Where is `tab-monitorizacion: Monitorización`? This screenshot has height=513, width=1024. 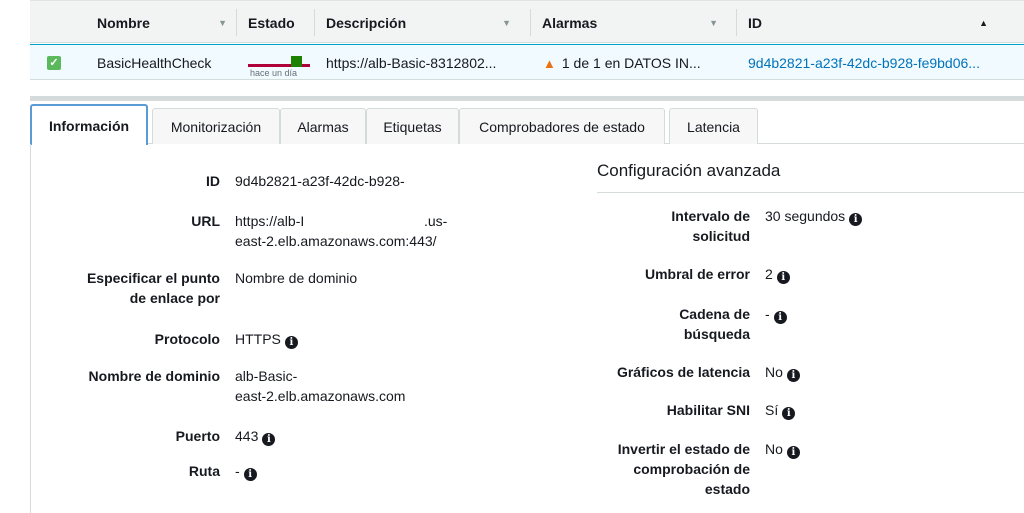
tab-monitorizacion: Monitorización is located at coordinates (216, 126).